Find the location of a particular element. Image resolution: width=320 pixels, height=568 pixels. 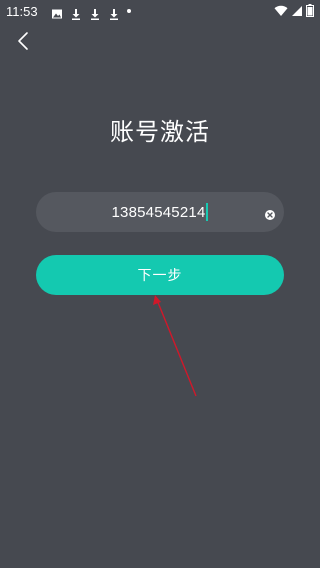

battery-icon is located at coordinates (310, 11).